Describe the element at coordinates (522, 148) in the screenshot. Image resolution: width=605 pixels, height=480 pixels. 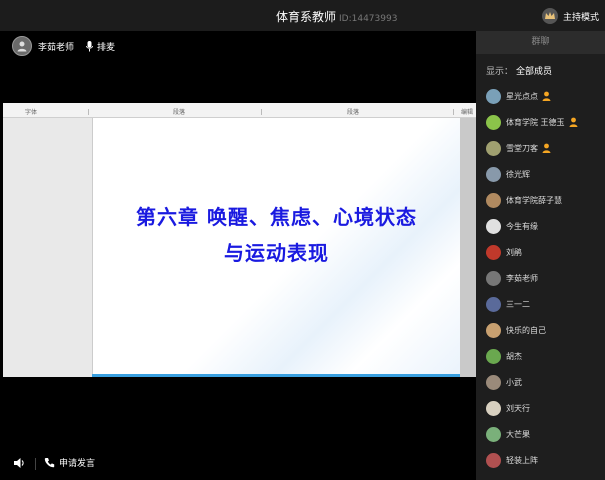
I see `member-name: 雪堂刀客` at that location.